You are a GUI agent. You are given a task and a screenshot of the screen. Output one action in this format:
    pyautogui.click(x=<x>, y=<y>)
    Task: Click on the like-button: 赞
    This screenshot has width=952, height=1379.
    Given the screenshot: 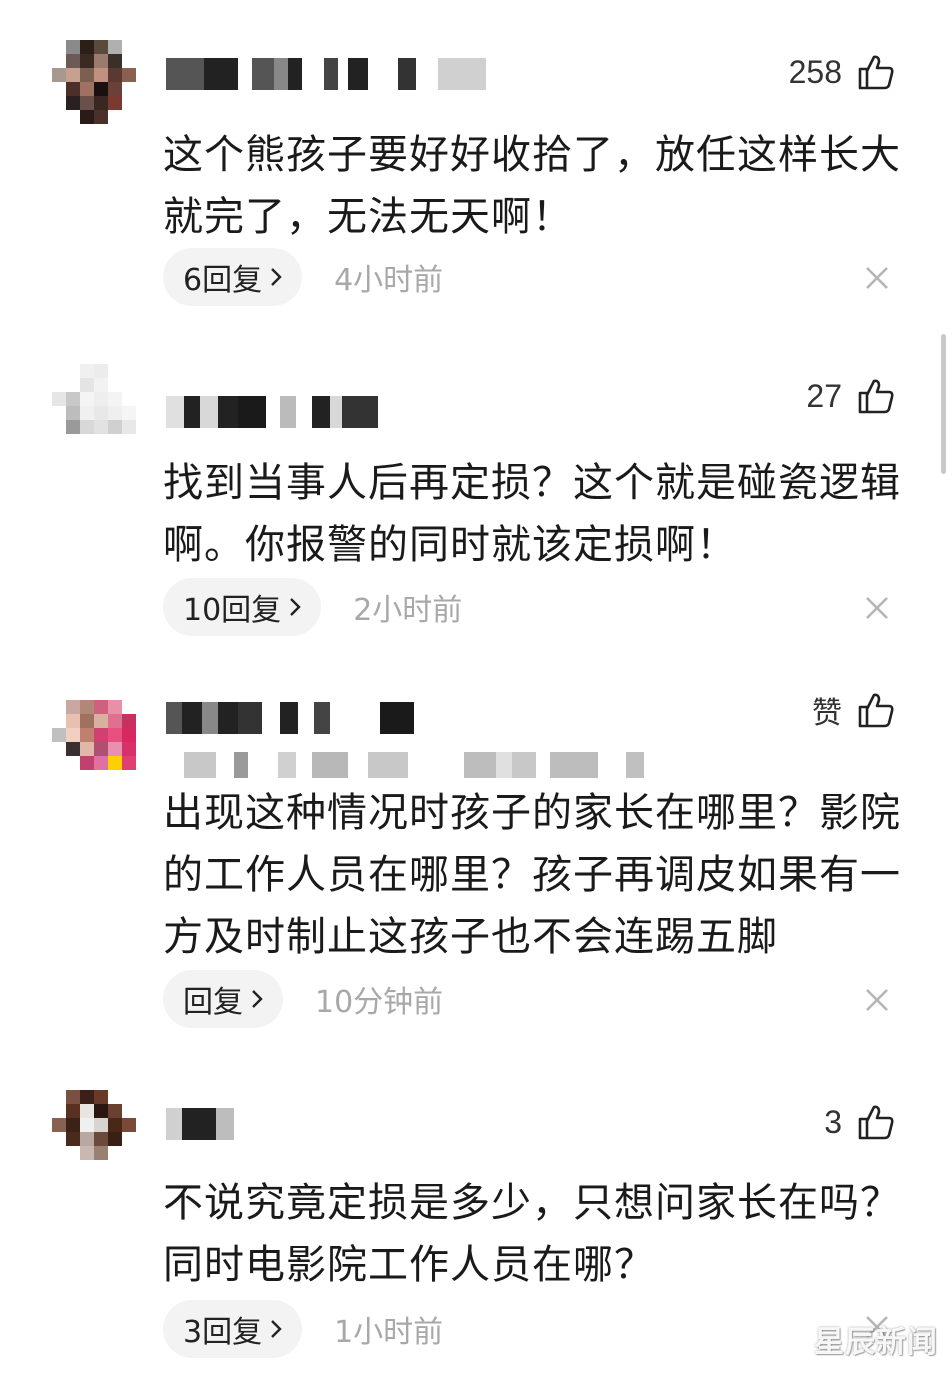 What is the action you would take?
    pyautogui.click(x=854, y=710)
    